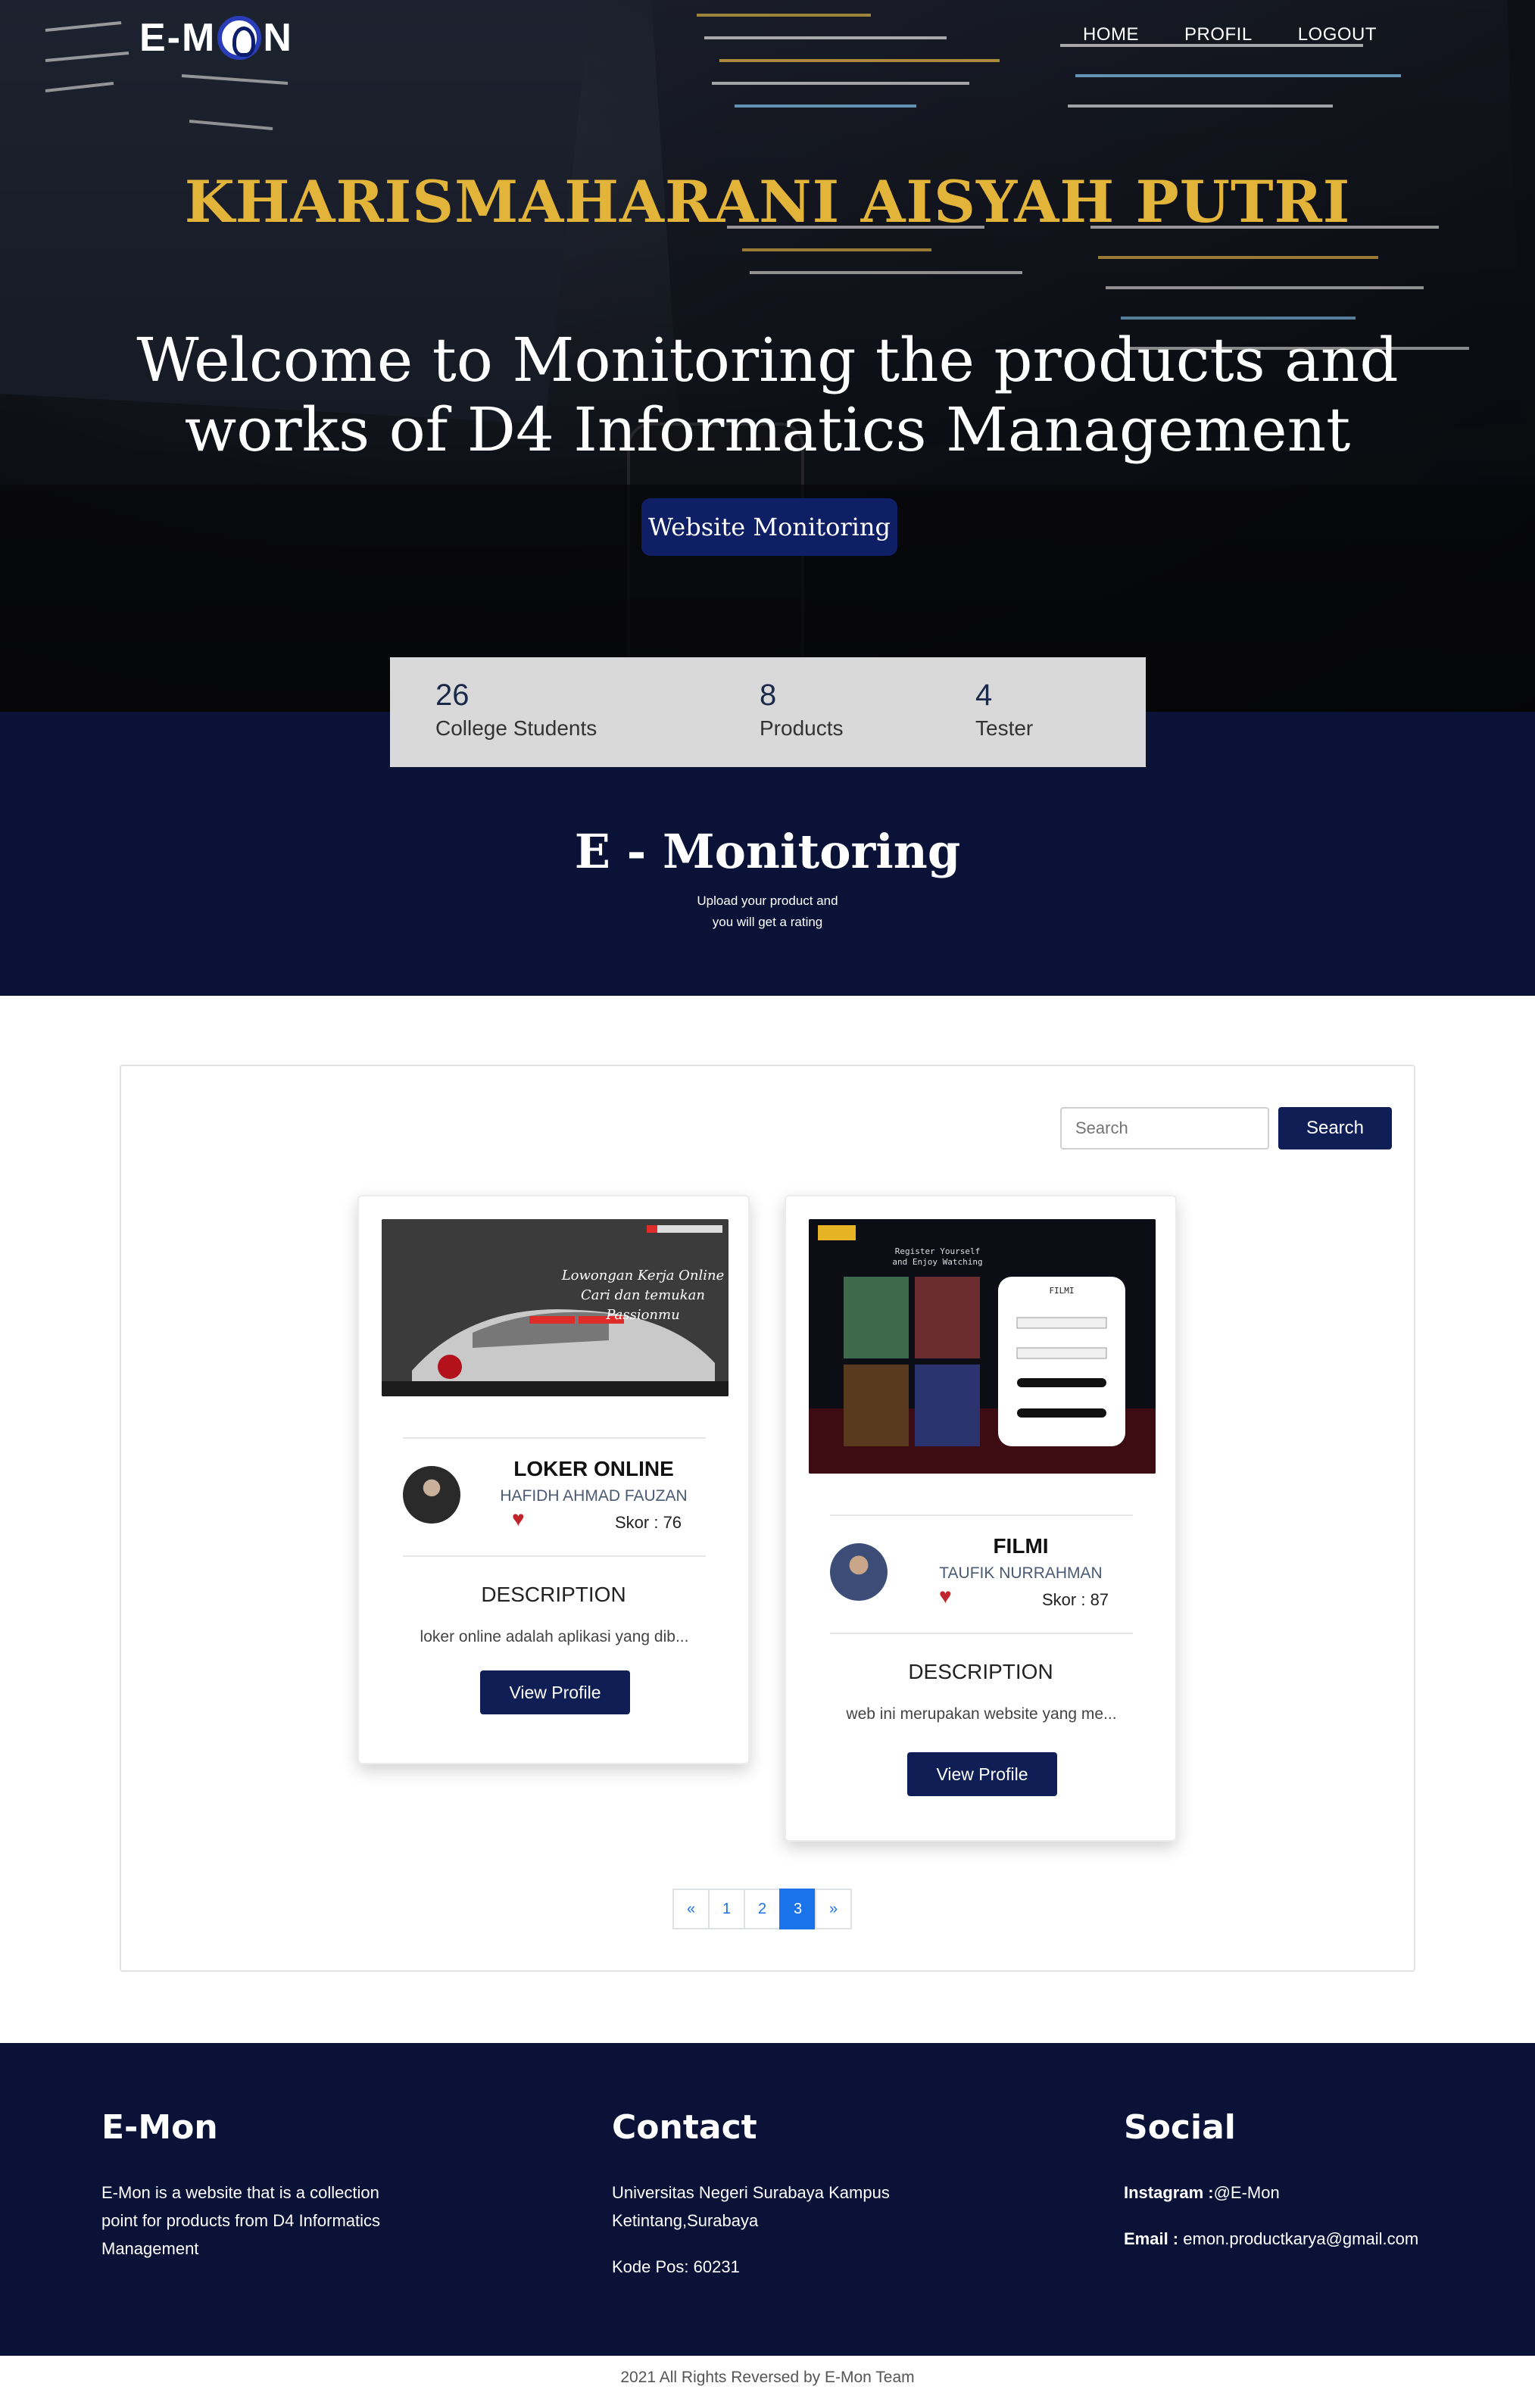  What do you see at coordinates (1335, 1128) in the screenshot?
I see `search-button: Search` at bounding box center [1335, 1128].